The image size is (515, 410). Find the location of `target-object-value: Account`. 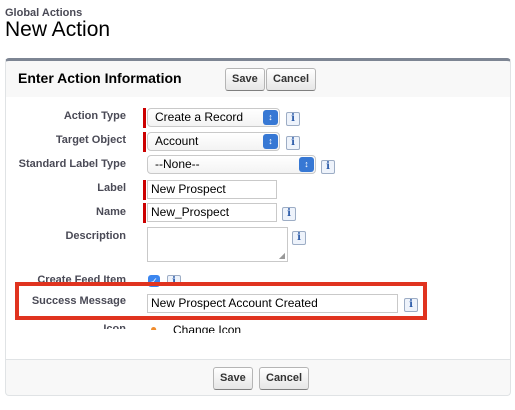

target-object-value: Account is located at coordinates (177, 141).